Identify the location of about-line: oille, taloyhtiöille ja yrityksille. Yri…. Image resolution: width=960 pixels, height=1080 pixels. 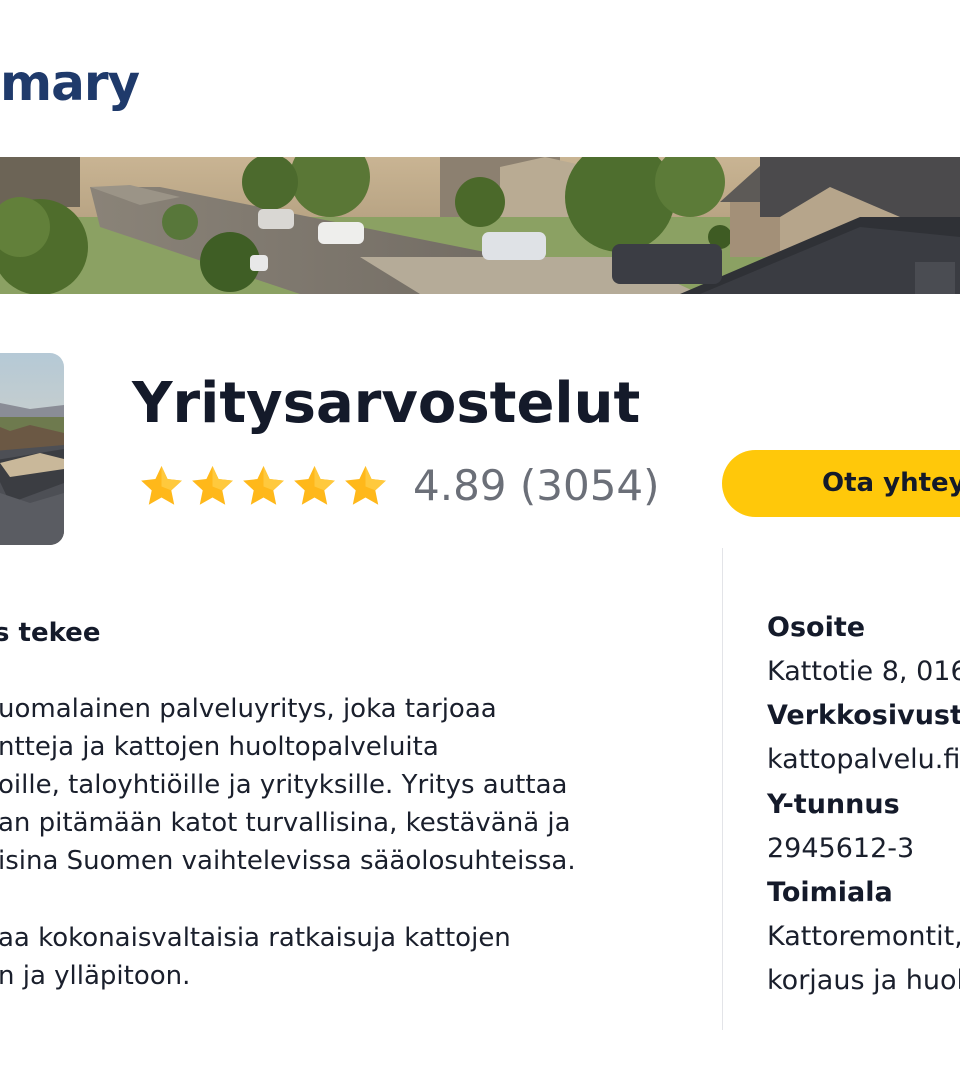
(284, 785).